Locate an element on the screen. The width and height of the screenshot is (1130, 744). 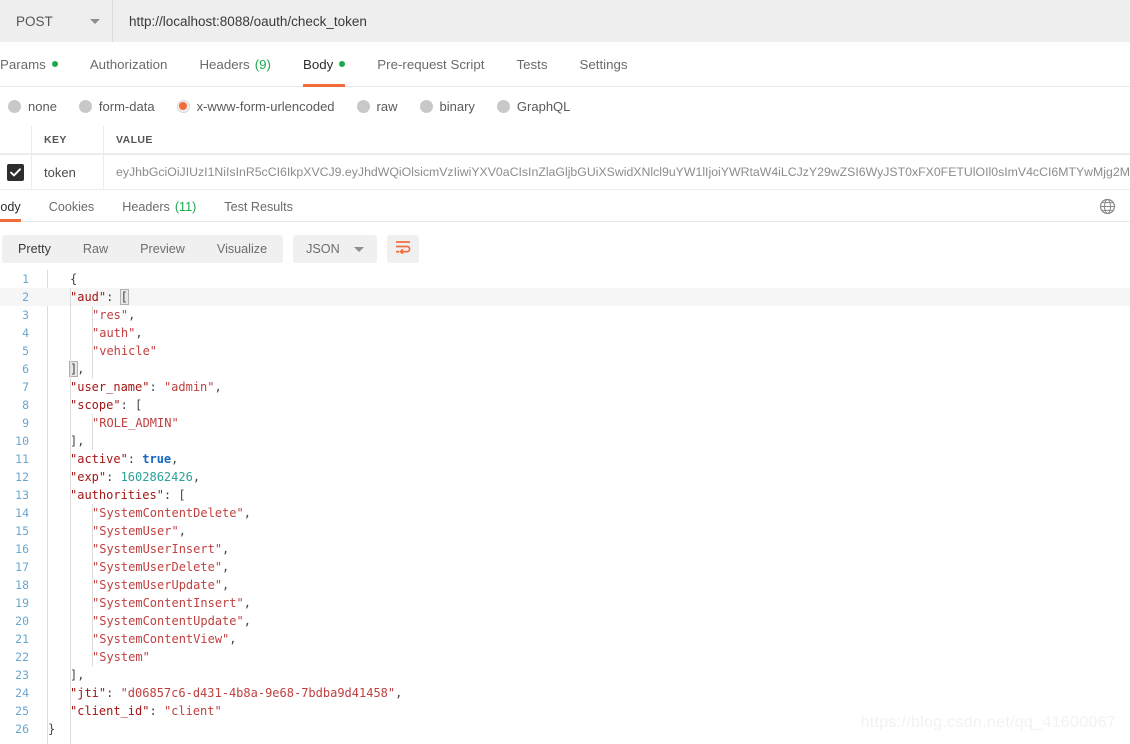
line-number: 20 is located at coordinates (22, 621).